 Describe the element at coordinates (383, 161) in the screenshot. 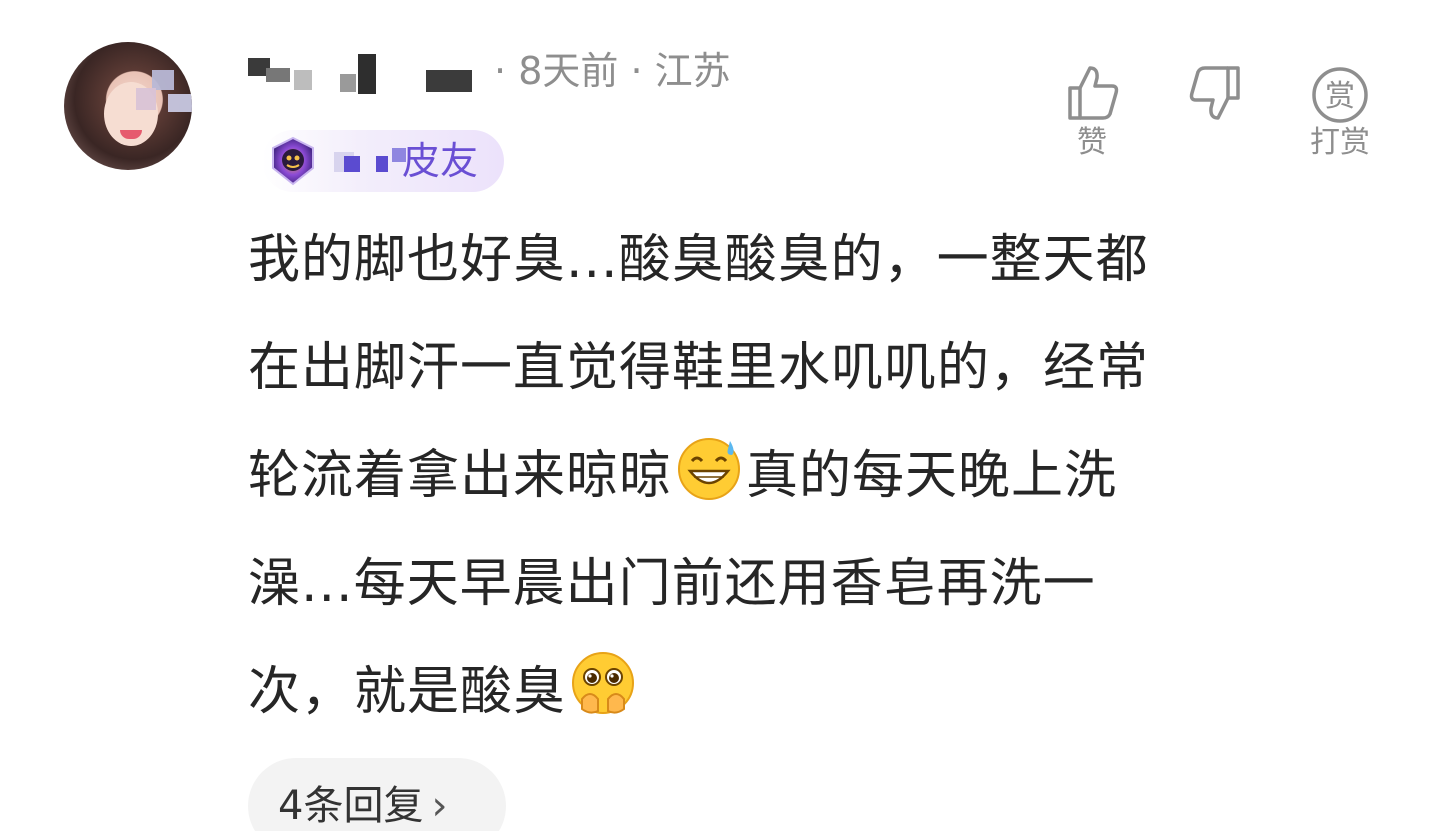

I see `user-level-badge: 皮友` at that location.